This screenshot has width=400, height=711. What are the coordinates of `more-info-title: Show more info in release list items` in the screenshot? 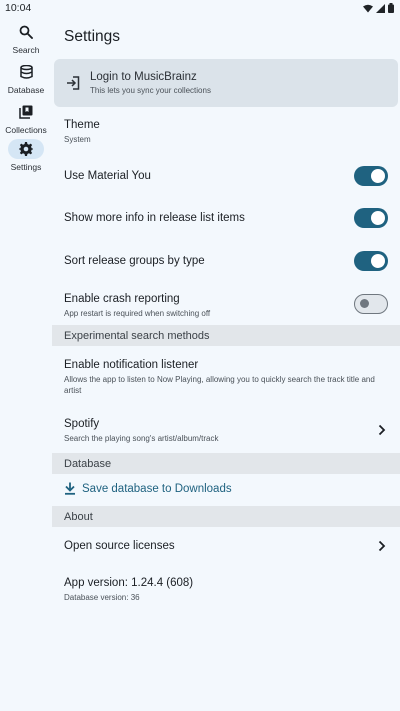 It's located at (154, 218).